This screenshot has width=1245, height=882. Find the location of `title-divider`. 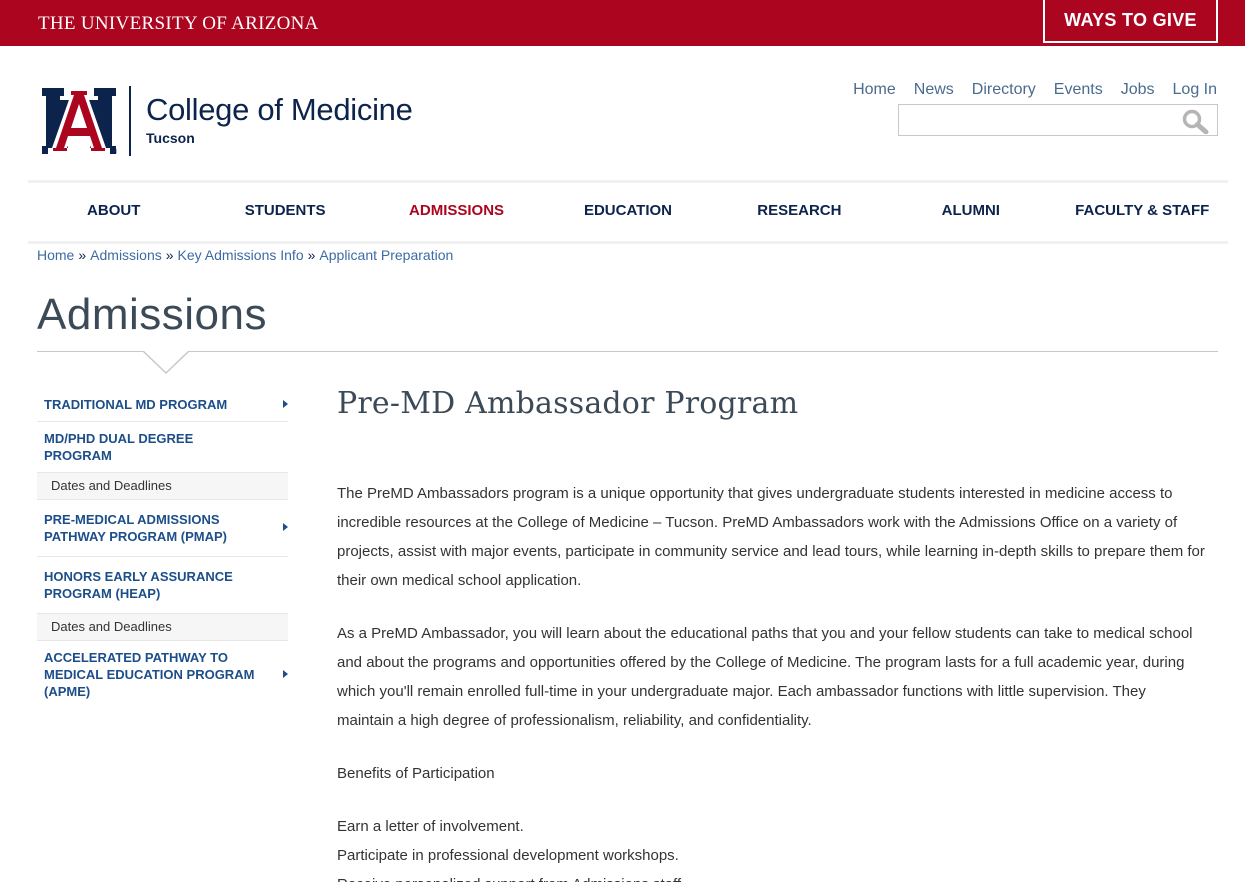

title-divider is located at coordinates (627, 351).